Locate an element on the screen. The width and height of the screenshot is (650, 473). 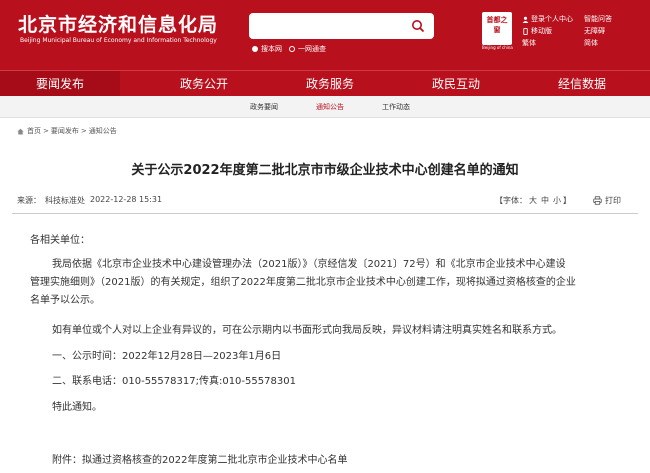
traditional-link: 繁体 is located at coordinates (529, 43).